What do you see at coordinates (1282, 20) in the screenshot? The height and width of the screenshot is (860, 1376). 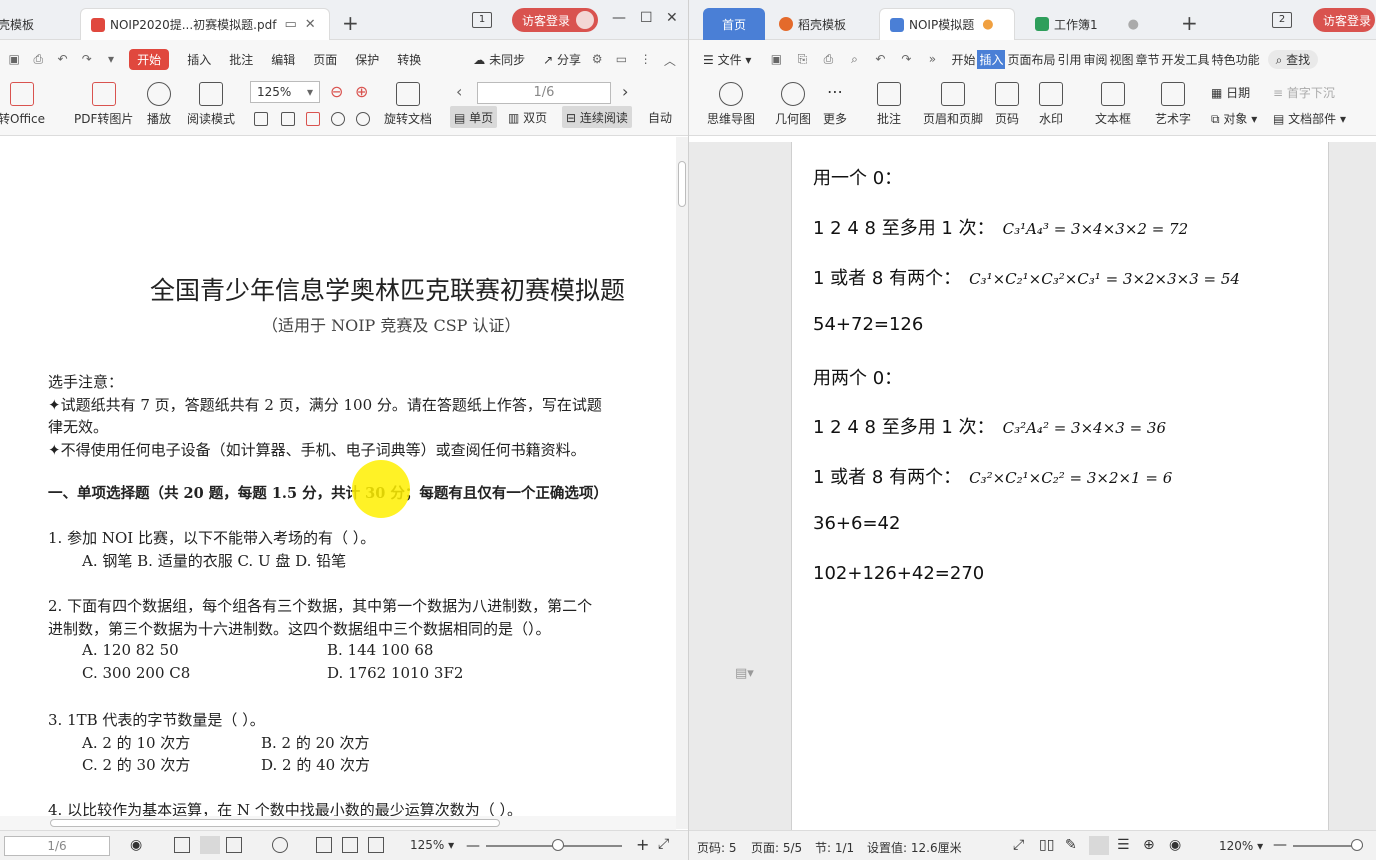 I see `window-count-badge: 2` at bounding box center [1282, 20].